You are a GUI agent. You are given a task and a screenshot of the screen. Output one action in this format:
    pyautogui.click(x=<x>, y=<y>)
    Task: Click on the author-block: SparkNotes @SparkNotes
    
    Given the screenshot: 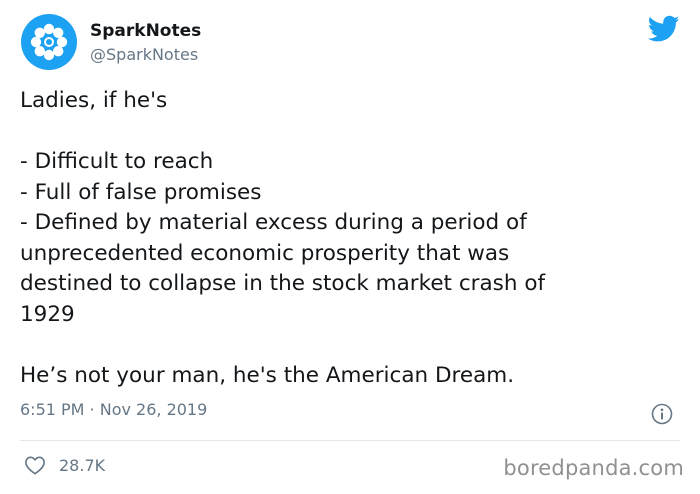 What is the action you would take?
    pyautogui.click(x=145, y=43)
    